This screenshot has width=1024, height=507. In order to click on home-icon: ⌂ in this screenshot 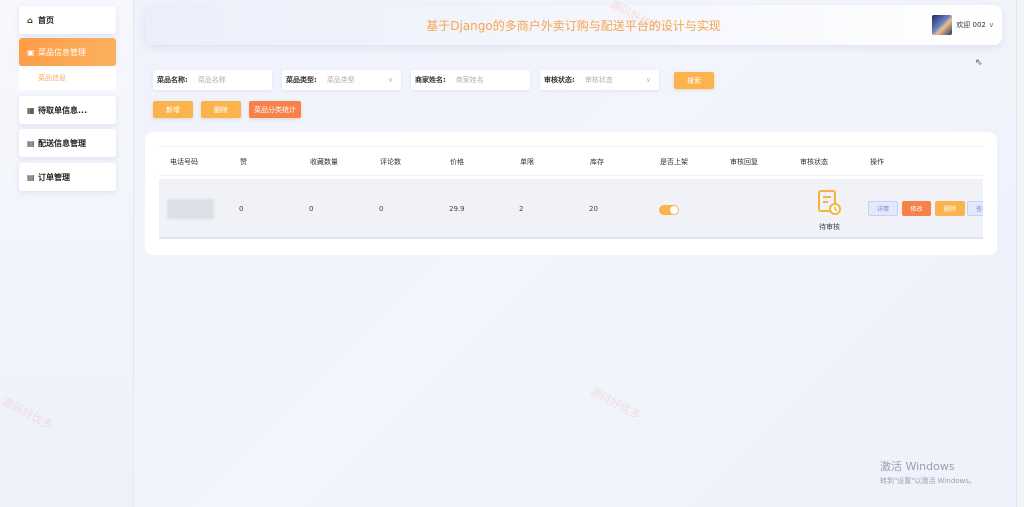, I will do `click(30, 20)`.